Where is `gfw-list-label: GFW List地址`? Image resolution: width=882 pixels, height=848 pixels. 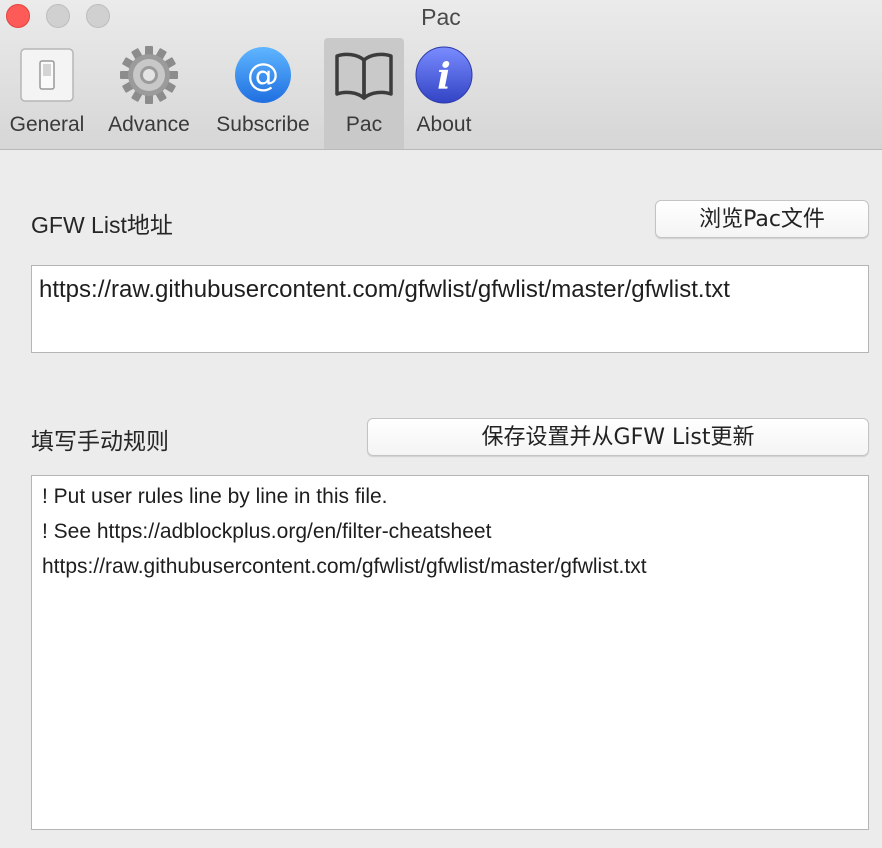 gfw-list-label: GFW List地址 is located at coordinates (102, 225).